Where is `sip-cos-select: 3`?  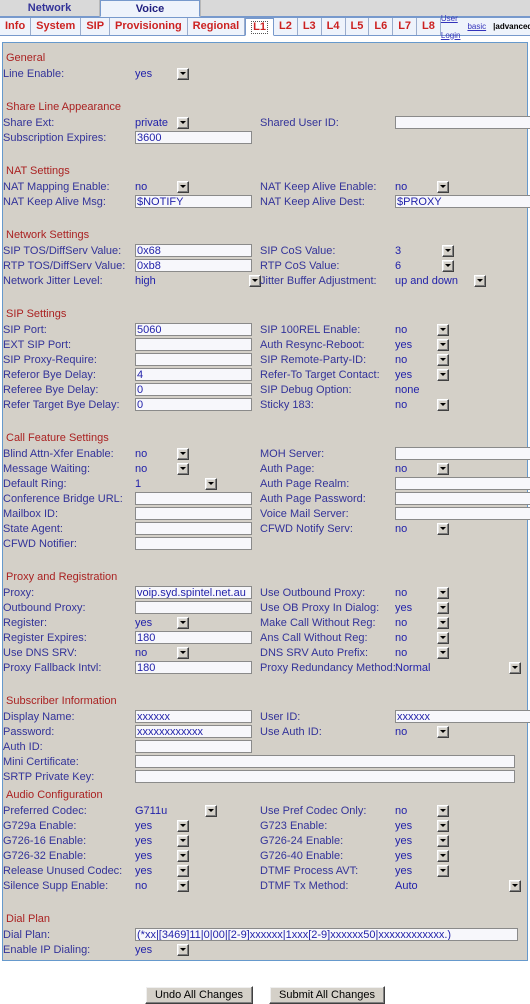
sip-cos-select: 3 is located at coordinates (424, 251).